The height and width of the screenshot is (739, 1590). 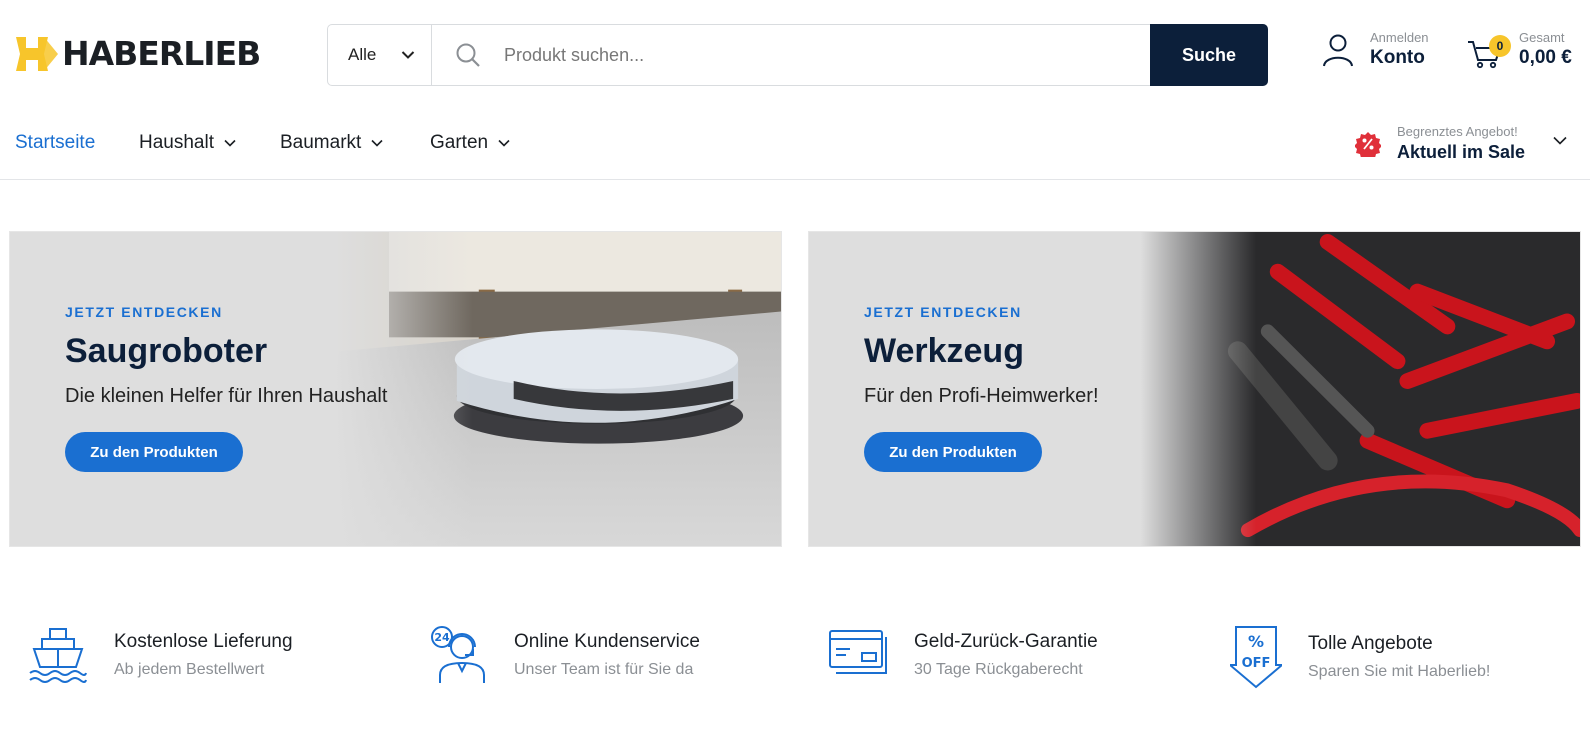 I want to click on banner-title: Werkzeug, so click(x=944, y=351).